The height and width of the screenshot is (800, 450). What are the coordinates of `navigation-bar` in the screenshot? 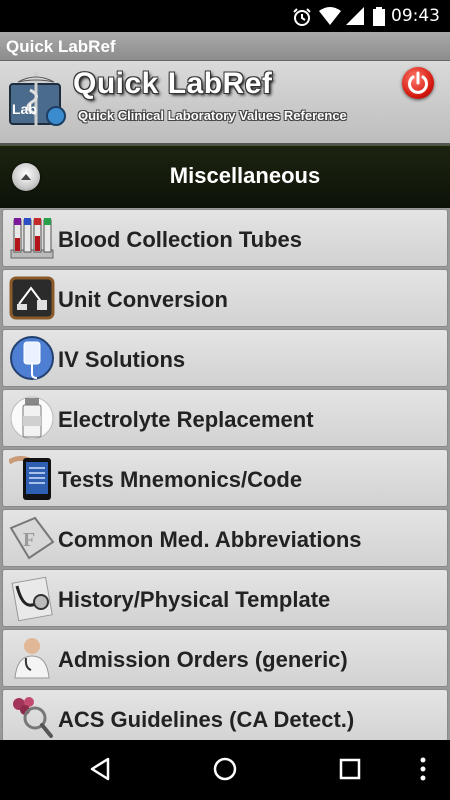 It's located at (225, 770).